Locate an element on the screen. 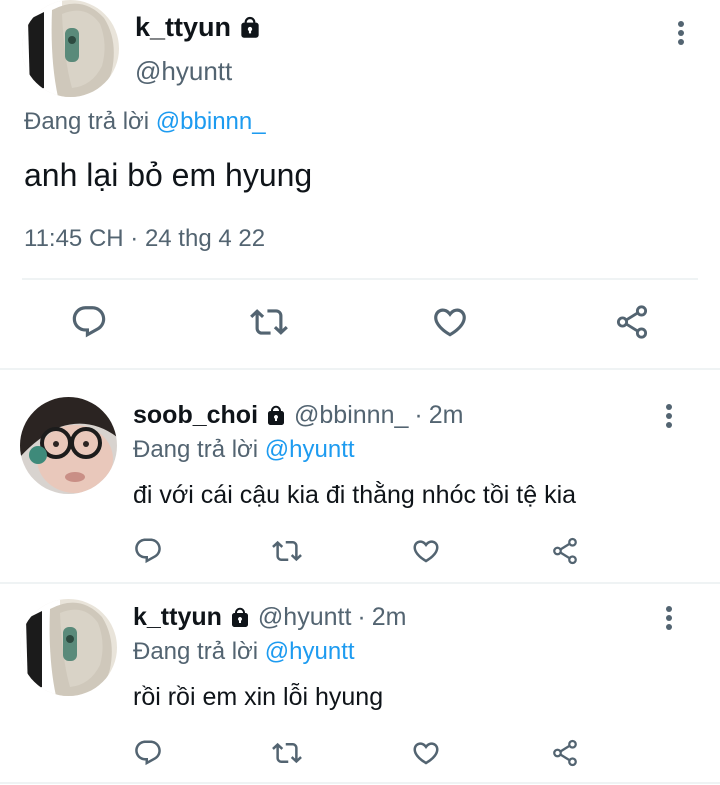  replying-to: Đang trả lời @bbinnn_ is located at coordinates (145, 122).